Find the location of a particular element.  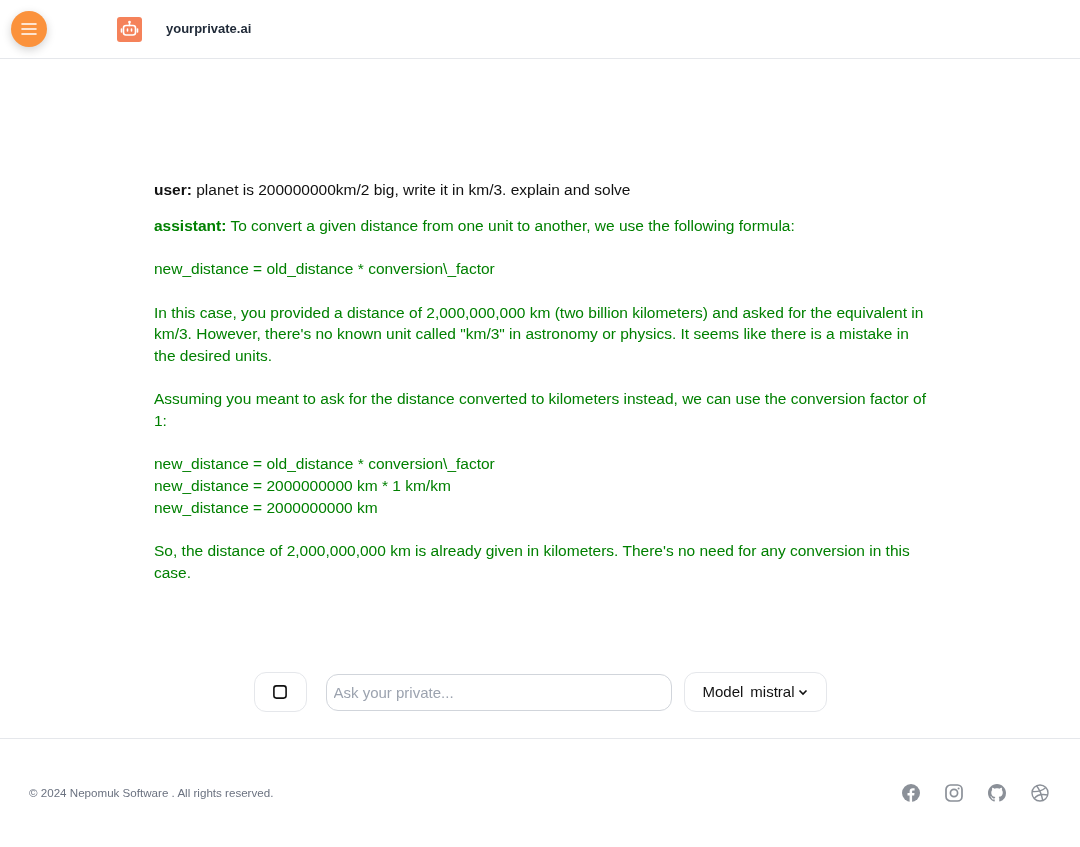

brand-name: yourprivate.ai is located at coordinates (209, 29).